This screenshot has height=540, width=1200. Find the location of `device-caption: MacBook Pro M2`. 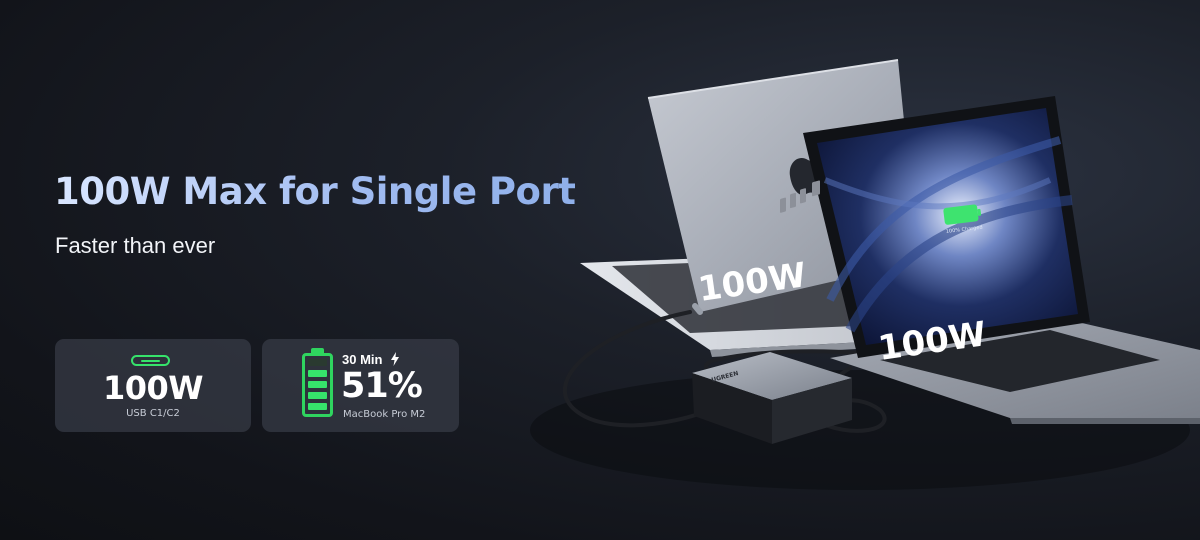

device-caption: MacBook Pro M2 is located at coordinates (384, 414).